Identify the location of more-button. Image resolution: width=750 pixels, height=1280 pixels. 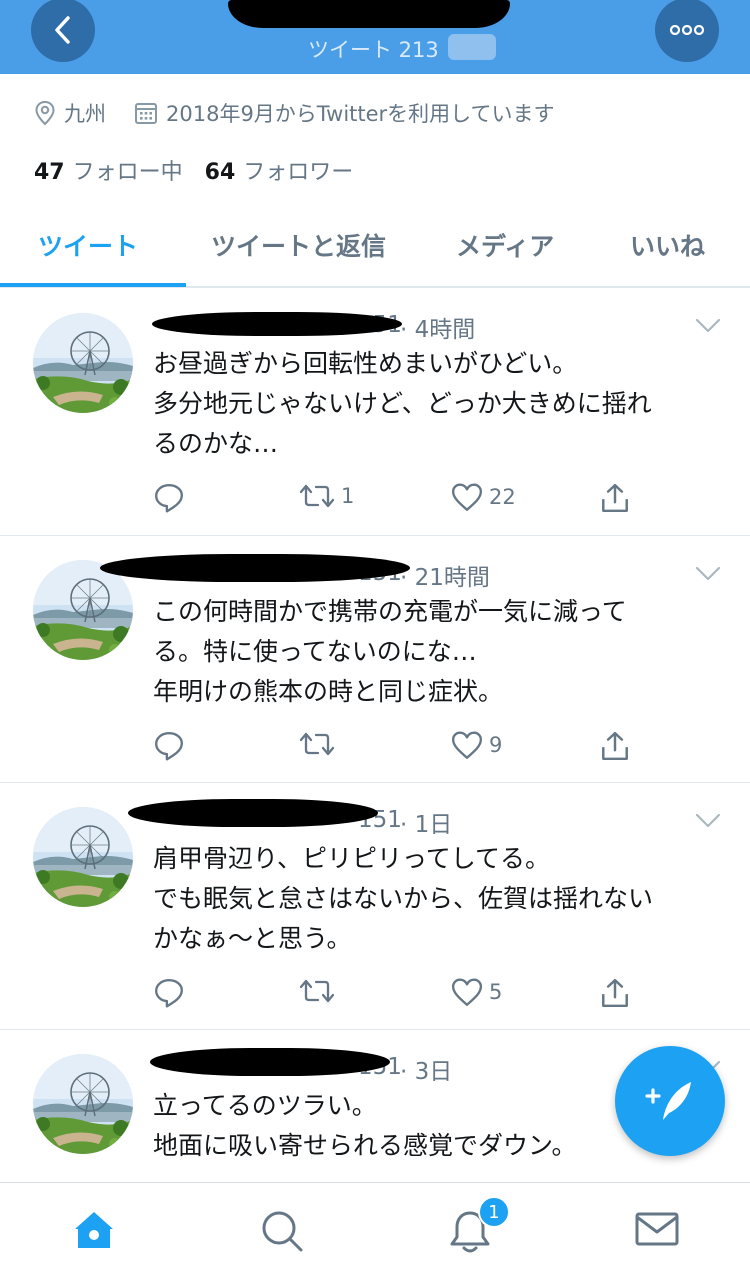
(687, 31).